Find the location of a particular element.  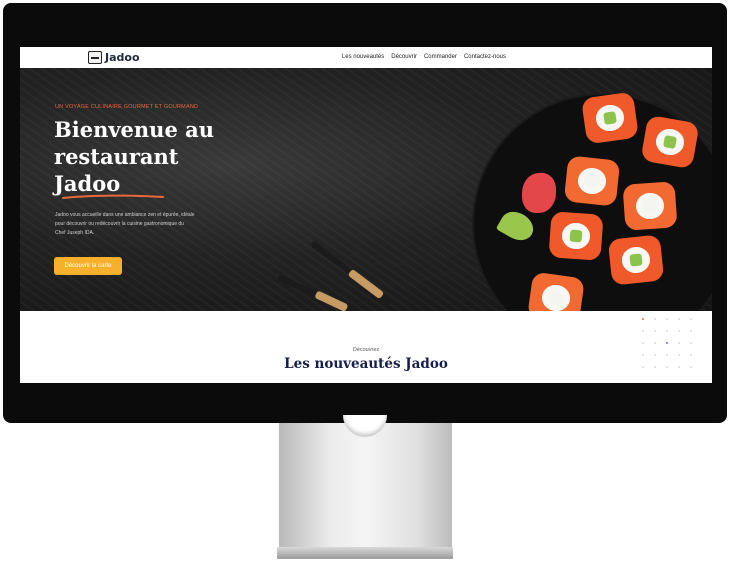

logo-text: Jadoo is located at coordinates (122, 57).